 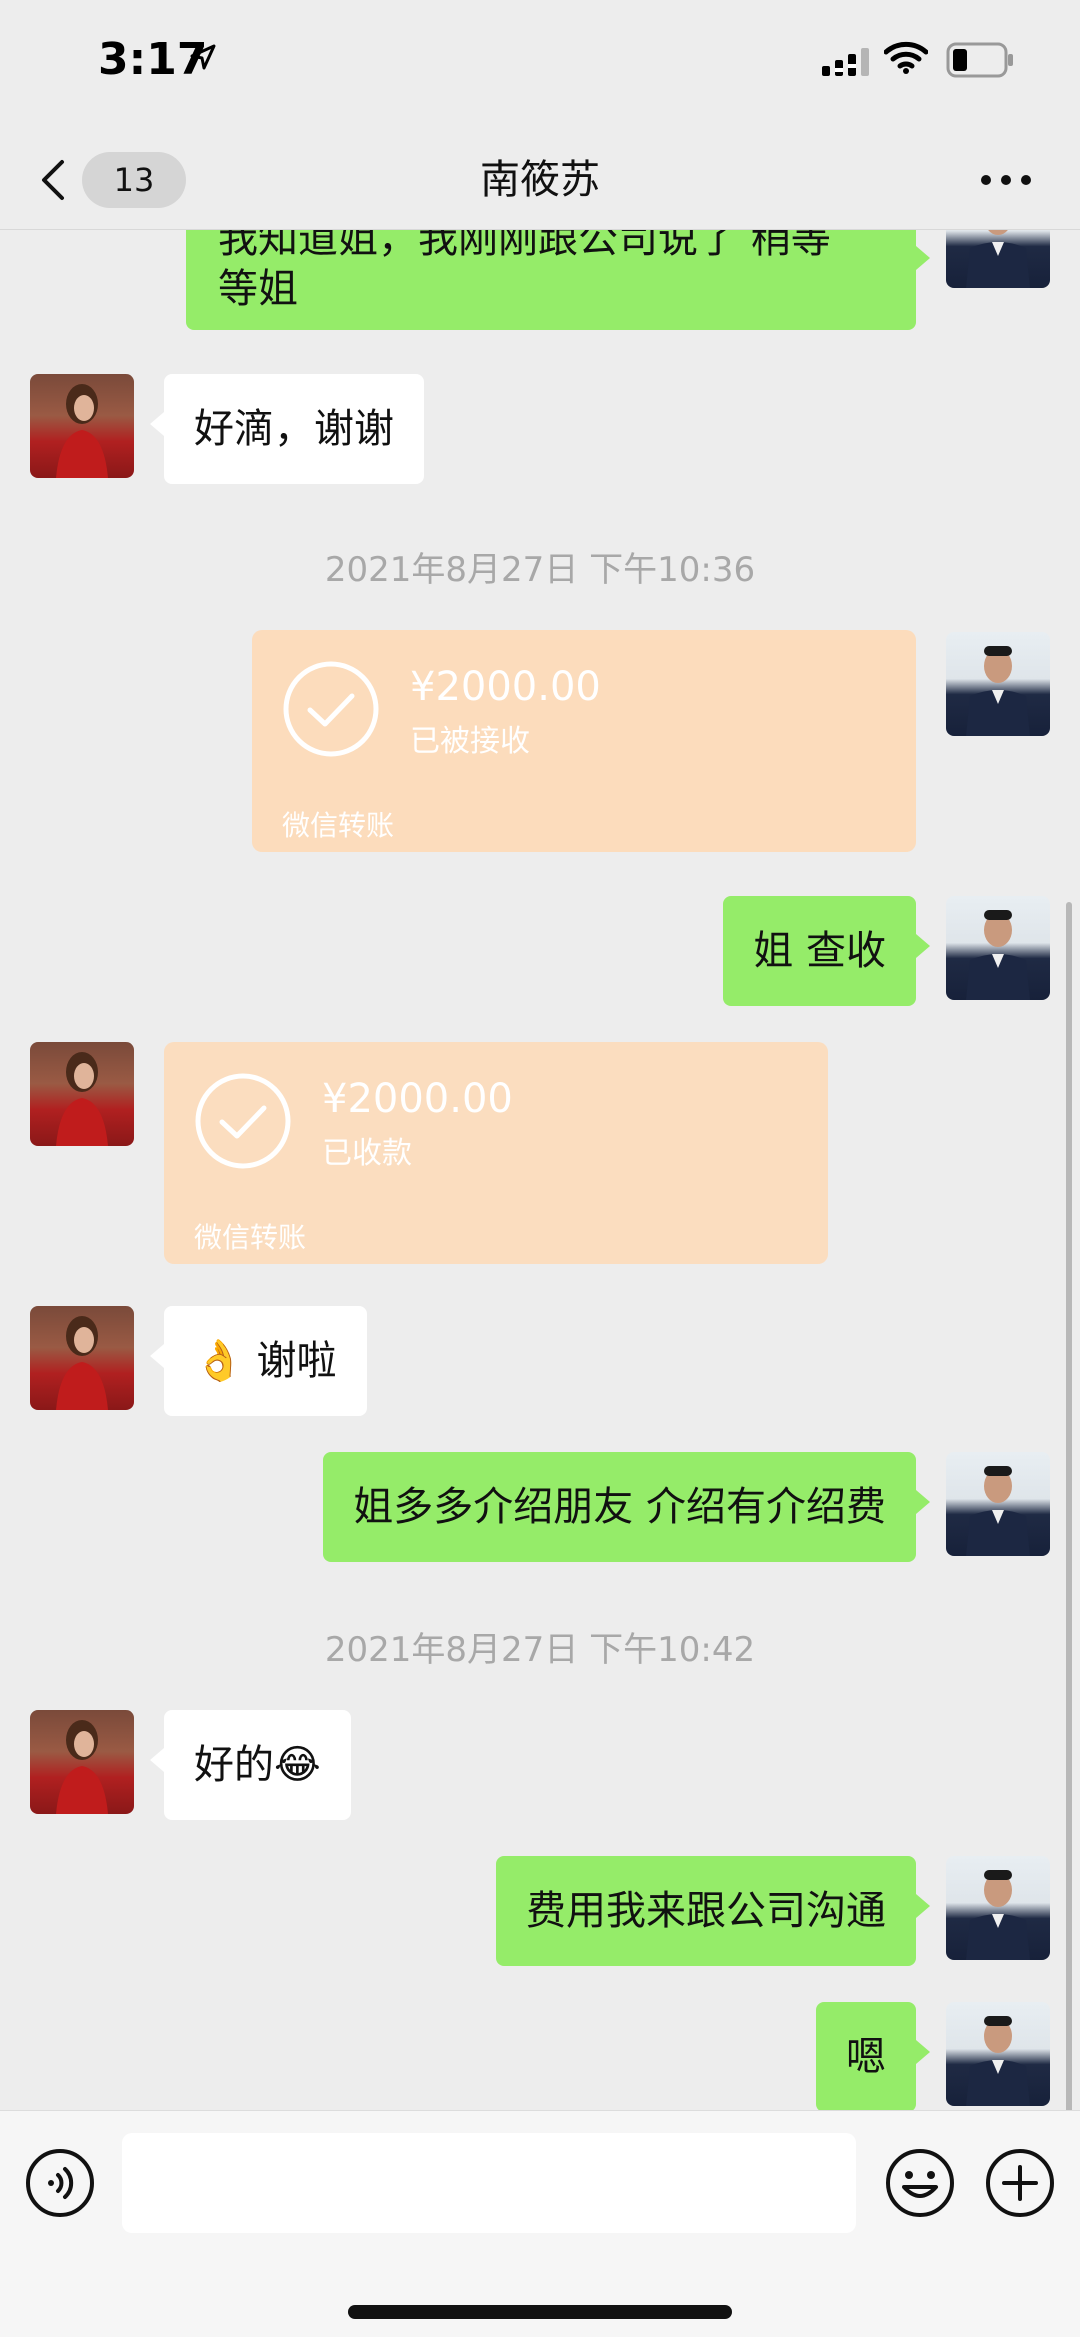 I want to click on home-indicator, so click(x=540, y=2312).